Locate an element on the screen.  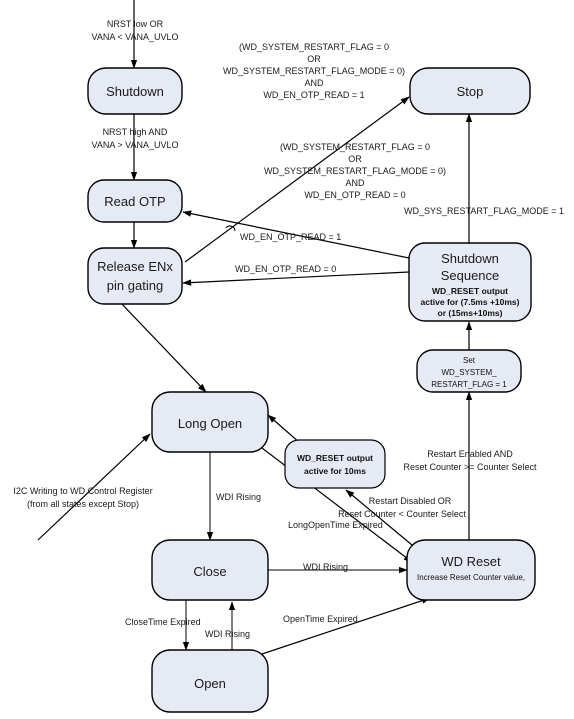
label-close-time-expired: CloseTime Expired is located at coordinates (163, 622).